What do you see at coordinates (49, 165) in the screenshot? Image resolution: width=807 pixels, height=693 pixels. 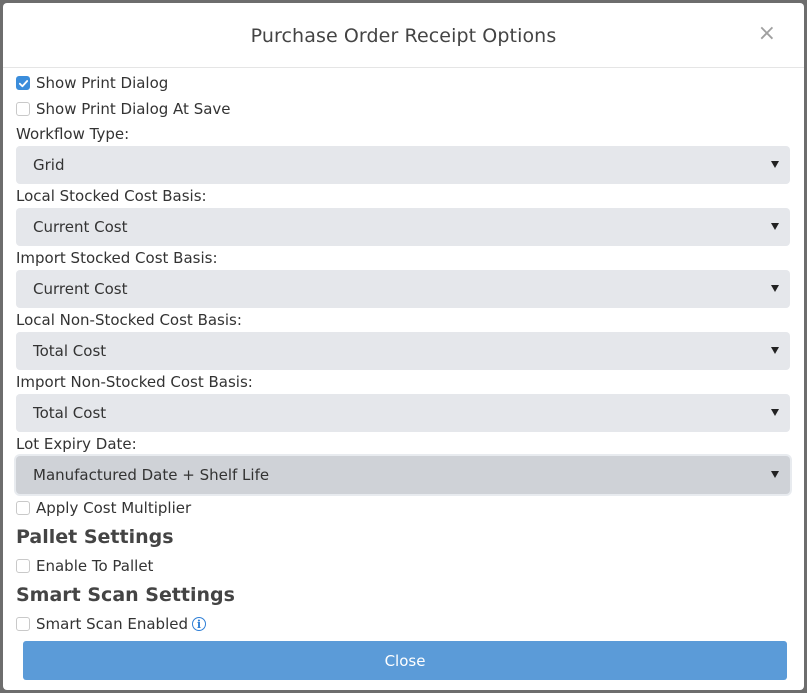 I see `workflow-type-value: Grid` at bounding box center [49, 165].